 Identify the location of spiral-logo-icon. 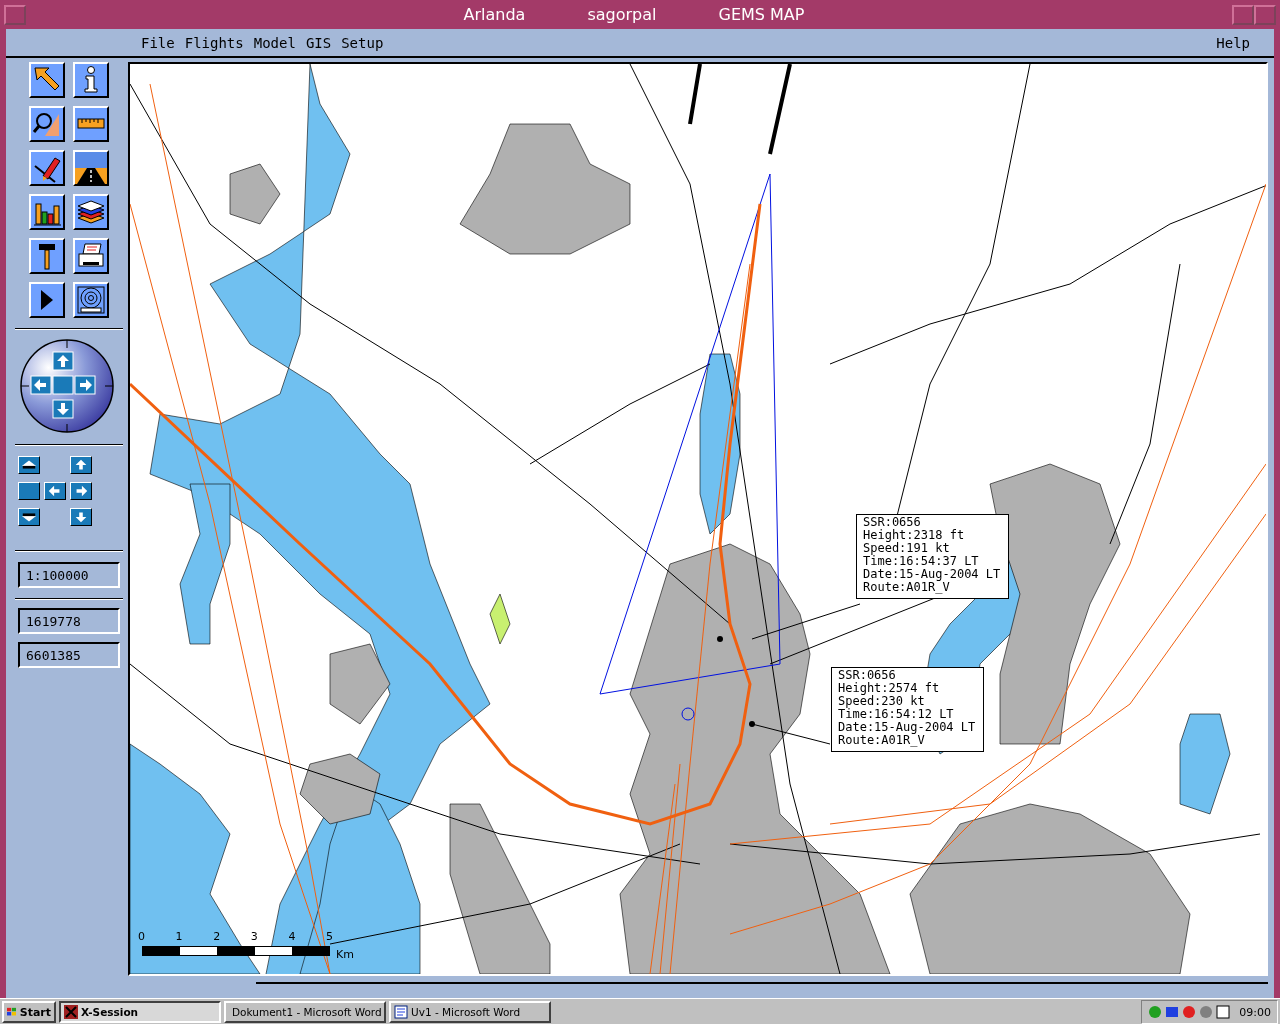
(91, 300).